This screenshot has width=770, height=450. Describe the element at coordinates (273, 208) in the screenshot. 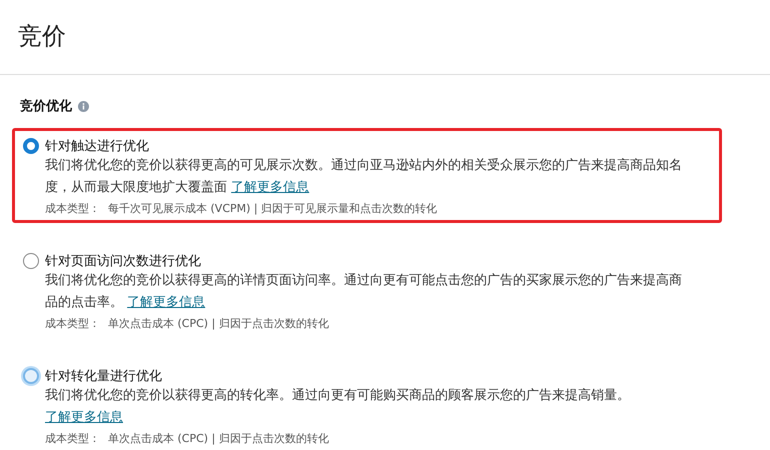

I see `cost-type-value: 每千次可见展示成本 (VCPM) | 归因于可见展示量和点击次数的转化` at that location.